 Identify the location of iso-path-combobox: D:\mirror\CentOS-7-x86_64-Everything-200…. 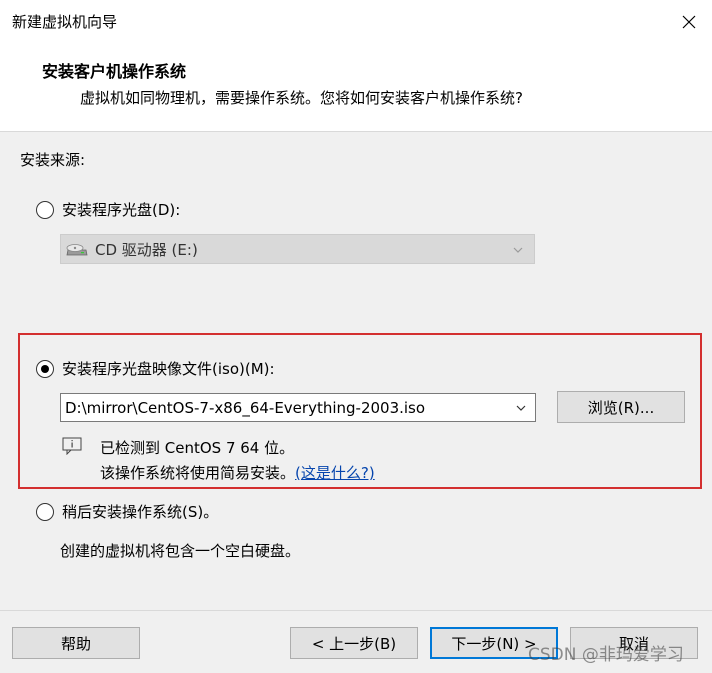
(298, 407).